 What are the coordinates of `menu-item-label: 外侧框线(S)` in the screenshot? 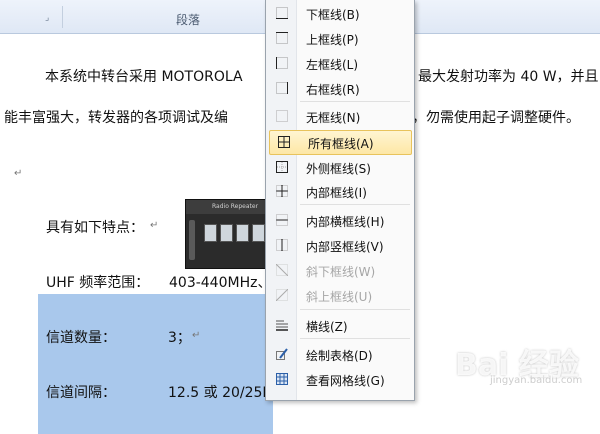 It's located at (338, 169).